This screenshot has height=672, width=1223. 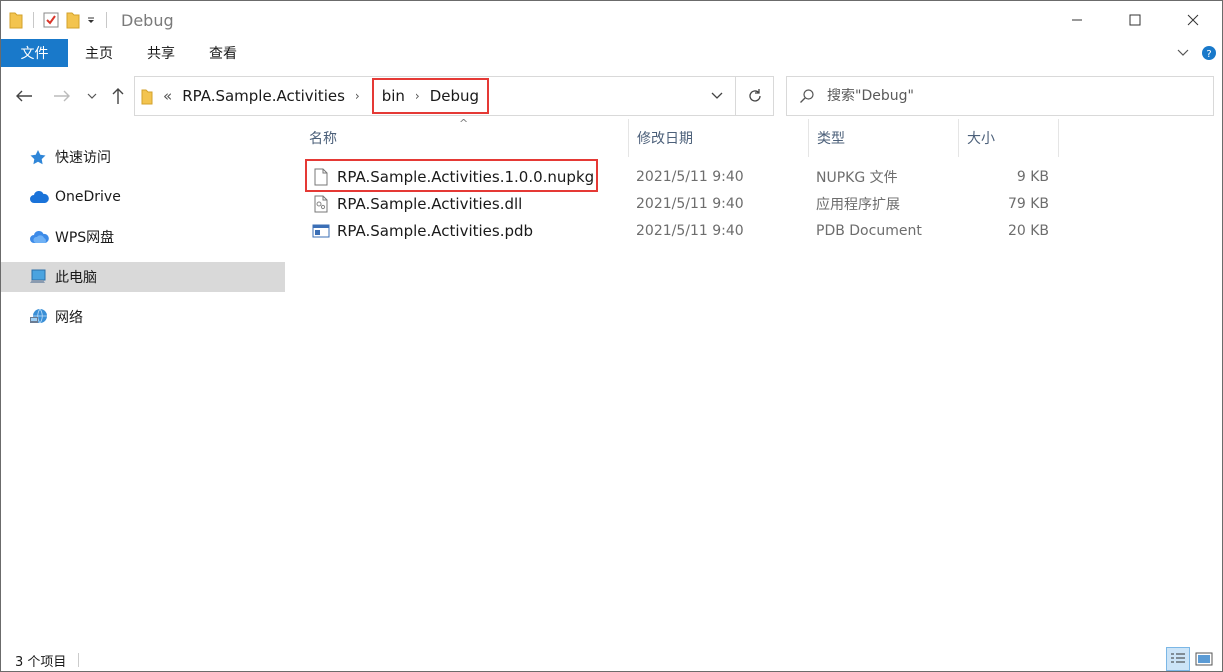 I want to click on address-bar: « RPA.Sample.Activities › bin › Debug, so click(x=454, y=96).